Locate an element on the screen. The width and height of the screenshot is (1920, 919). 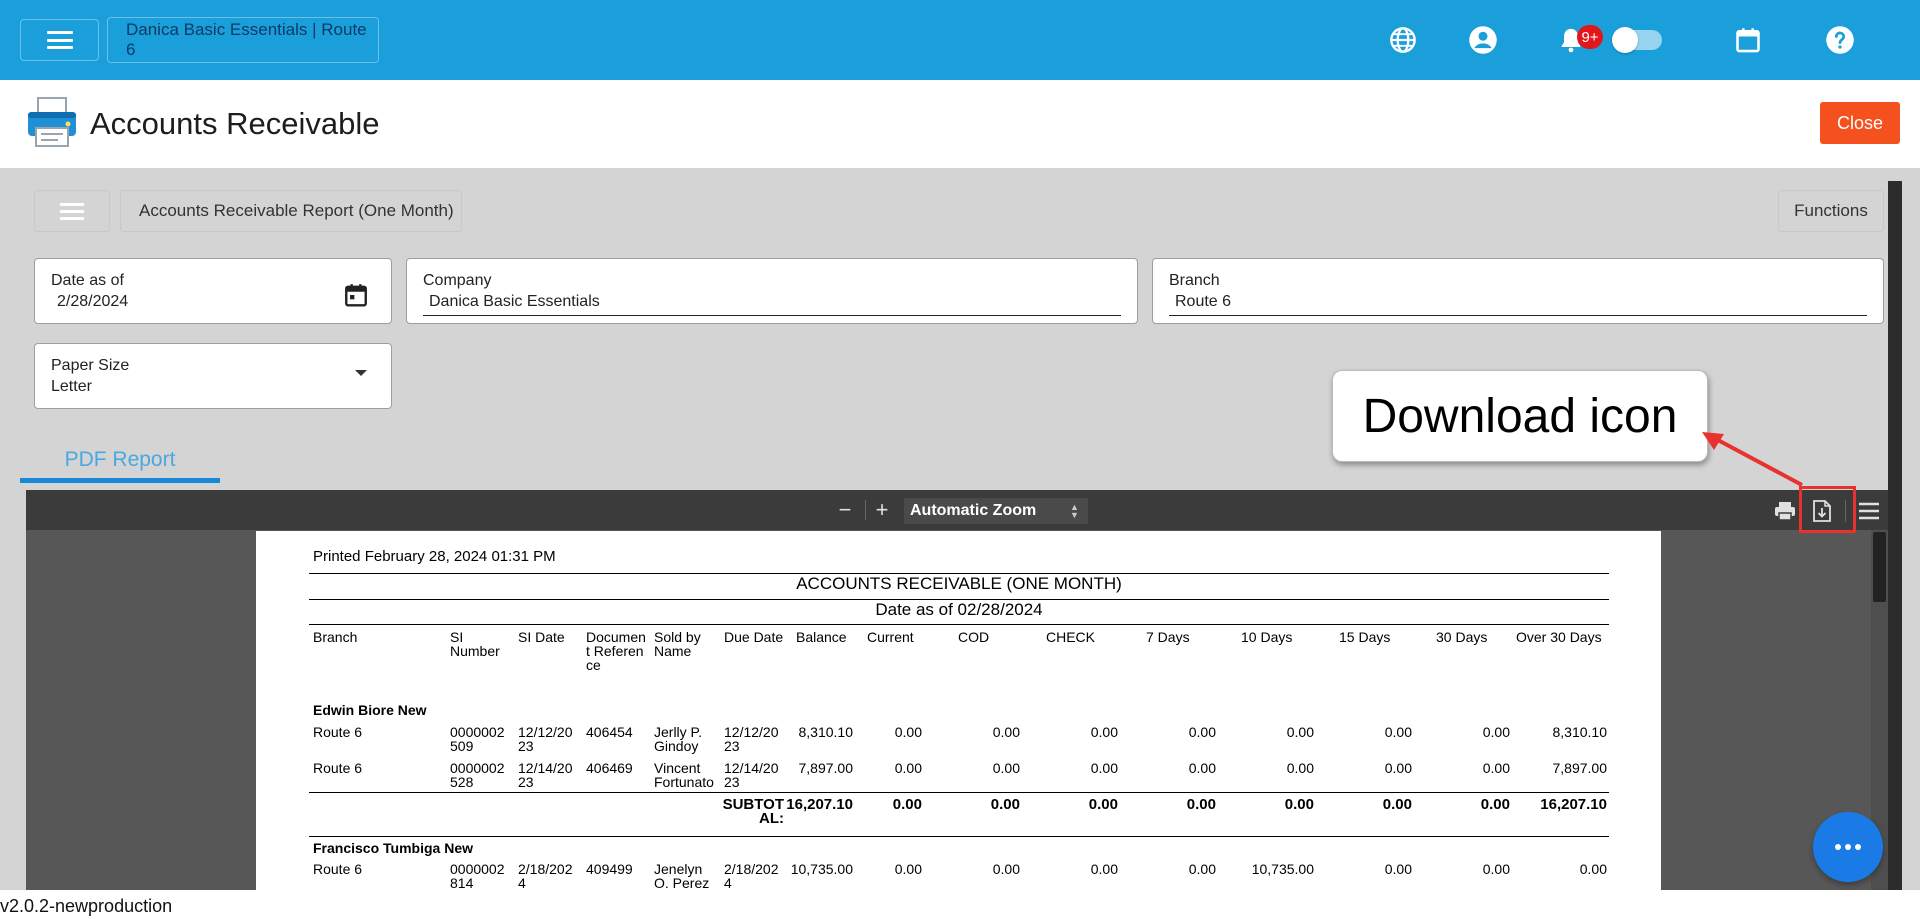
subtotal-check: 0.00 is located at coordinates (1103, 804).